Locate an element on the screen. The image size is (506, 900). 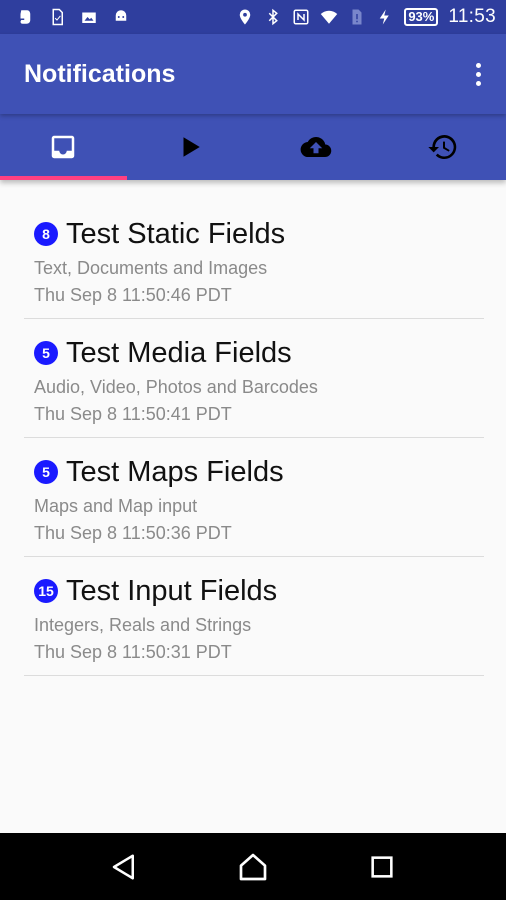
battery-level: 93% is located at coordinates (421, 17).